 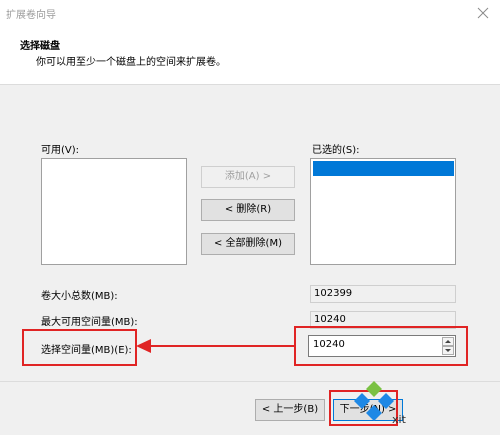 What do you see at coordinates (383, 175) in the screenshot?
I see `list-item: 磁盘 1 10240 MB` at bounding box center [383, 175].